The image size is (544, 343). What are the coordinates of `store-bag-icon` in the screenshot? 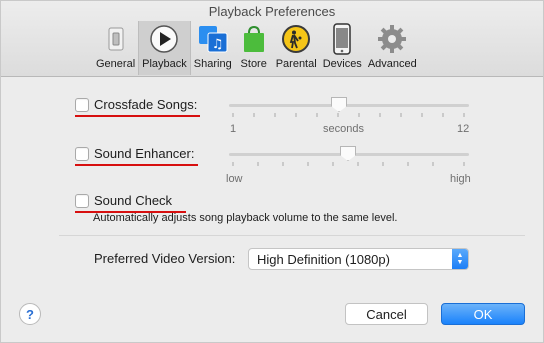 It's located at (254, 39).